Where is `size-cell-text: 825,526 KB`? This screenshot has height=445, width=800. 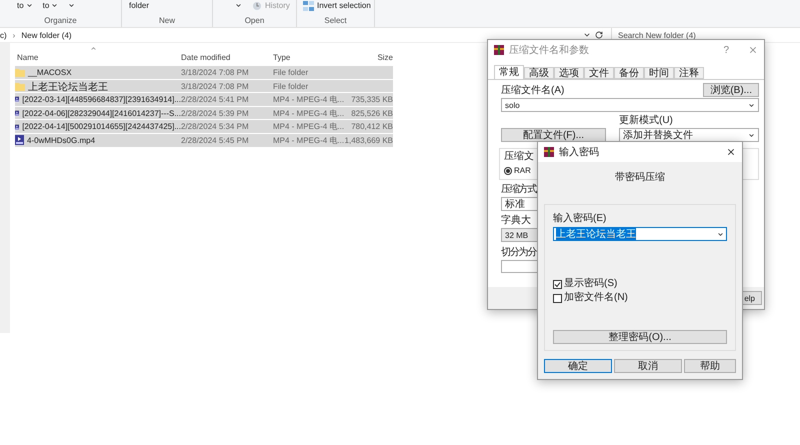 size-cell-text: 825,526 KB is located at coordinates (371, 113).